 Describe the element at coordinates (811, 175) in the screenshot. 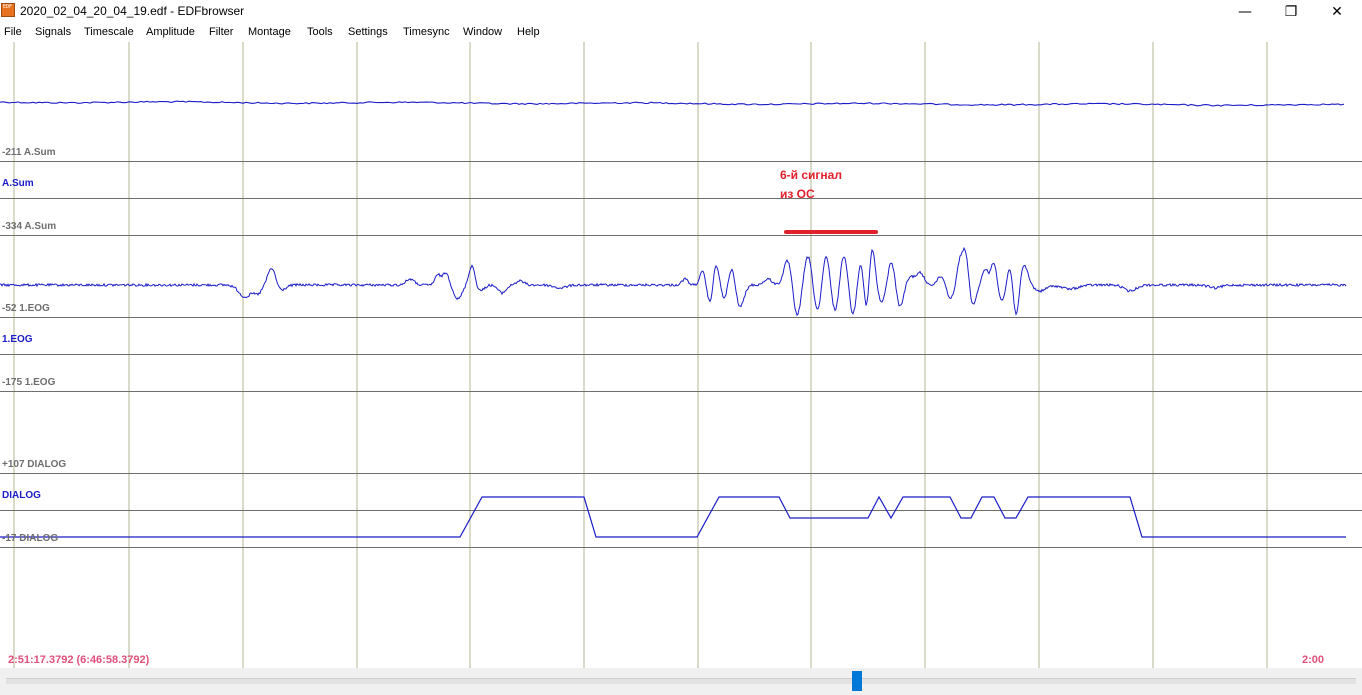

I see `annotation-line-1: 6-й сигнал` at that location.